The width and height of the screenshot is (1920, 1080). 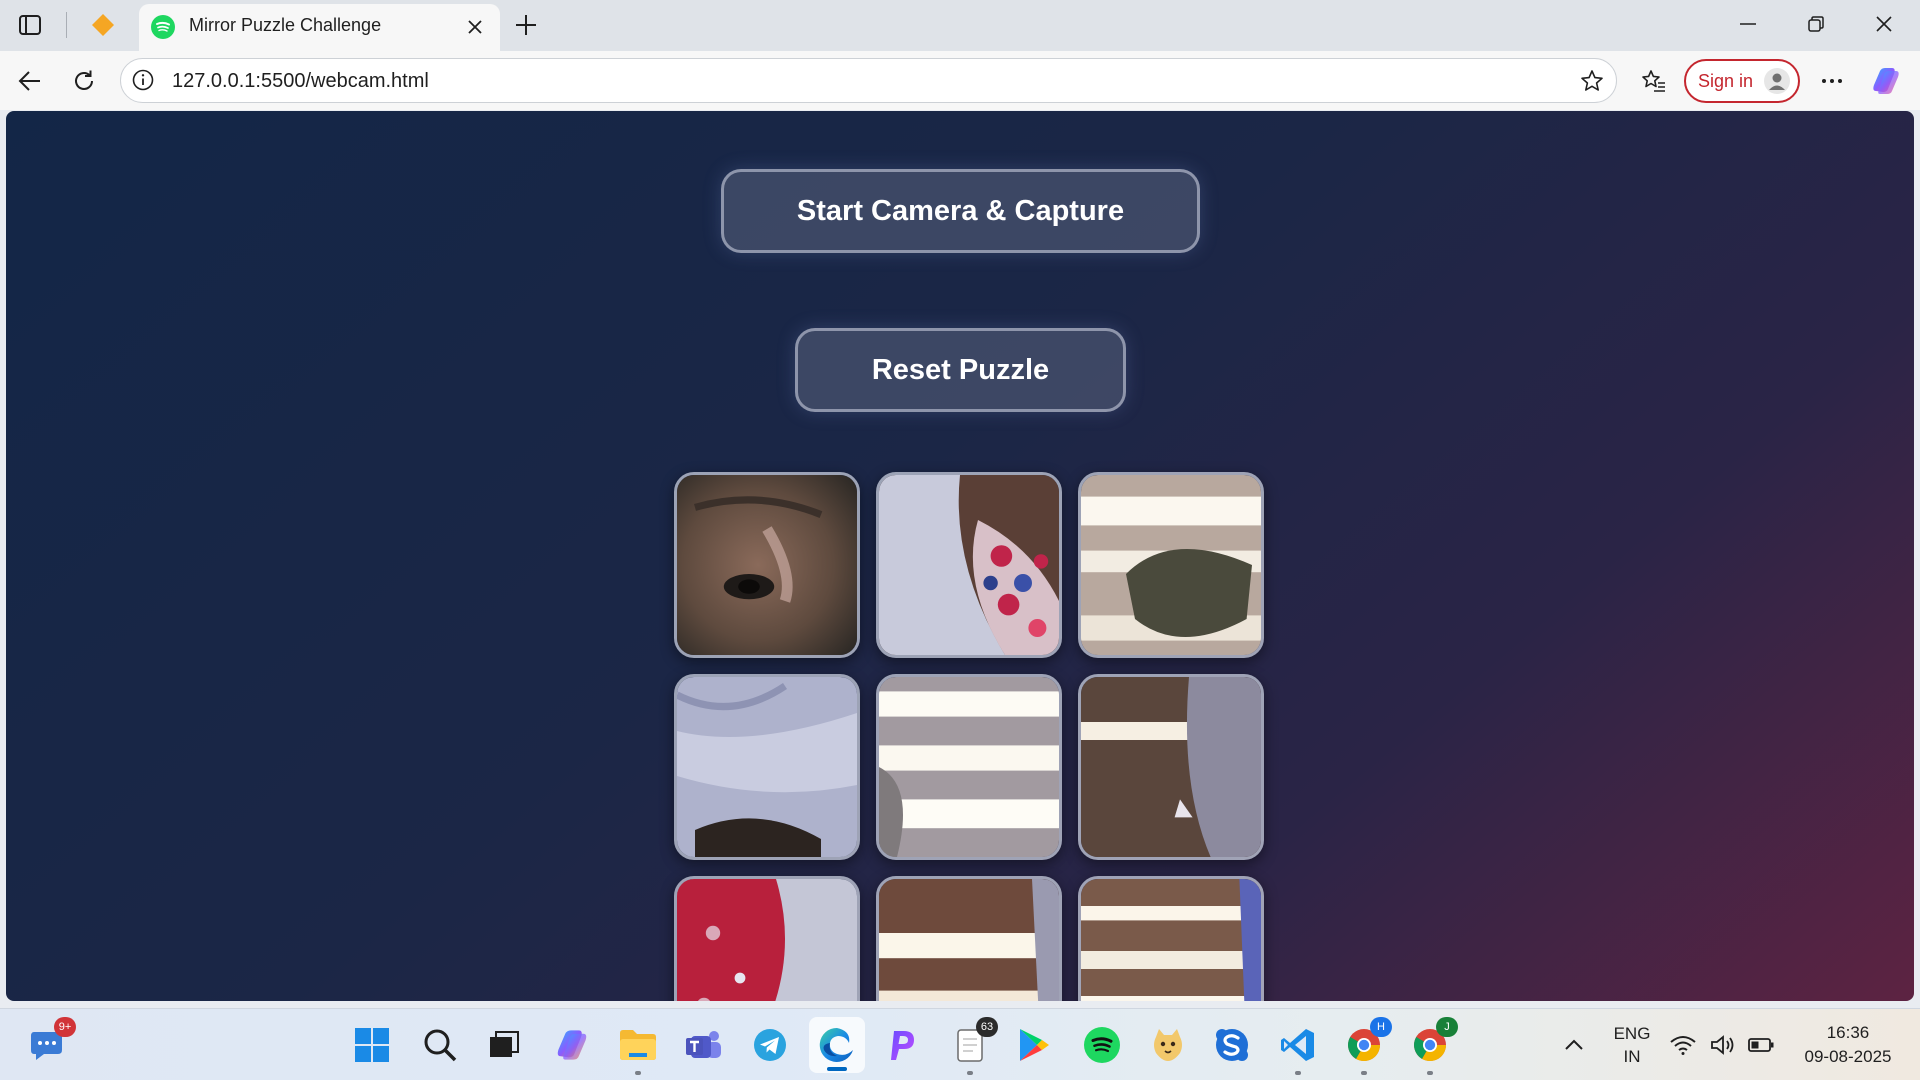 I want to click on pinned-tab, so click(x=103, y=25).